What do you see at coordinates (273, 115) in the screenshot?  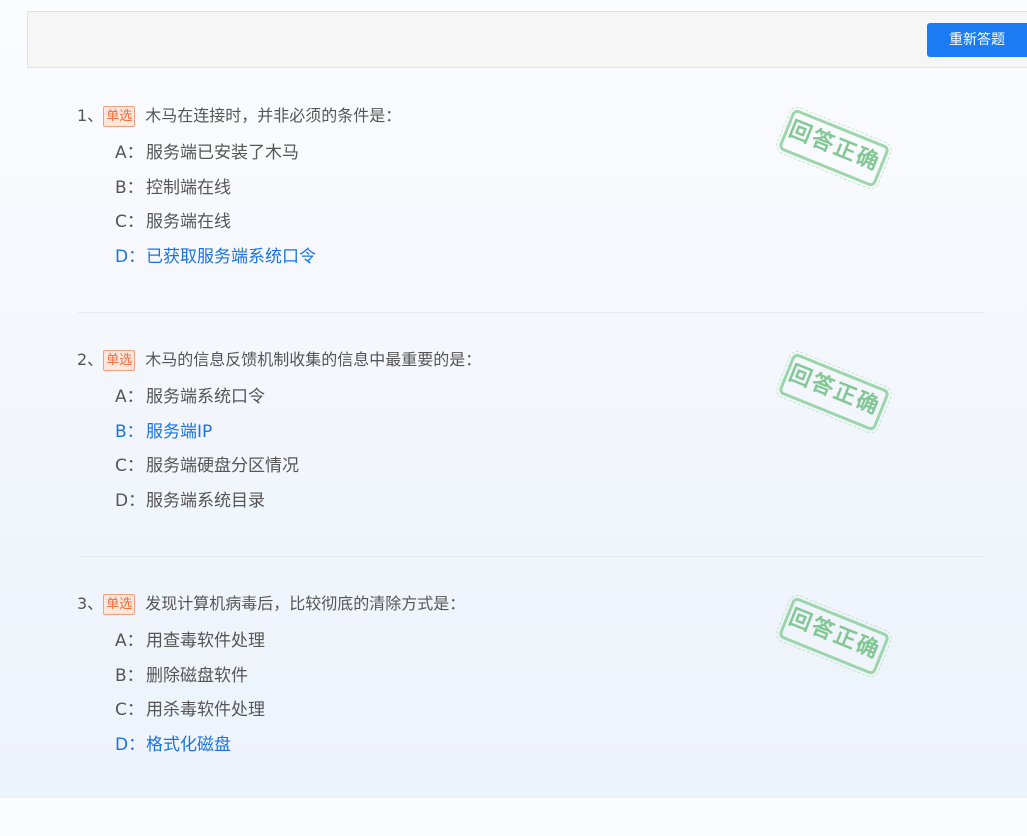 I see `question-text: 木马在连接时，并非必须的条件是：` at bounding box center [273, 115].